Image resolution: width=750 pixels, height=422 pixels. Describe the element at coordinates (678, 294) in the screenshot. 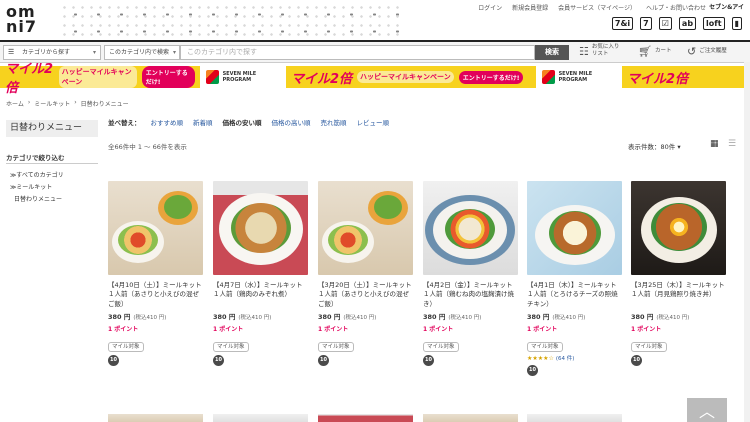

I see `product-name: 【3月25日（木）】ミールキット１人前（月見鶏照り焼き丼）` at that location.